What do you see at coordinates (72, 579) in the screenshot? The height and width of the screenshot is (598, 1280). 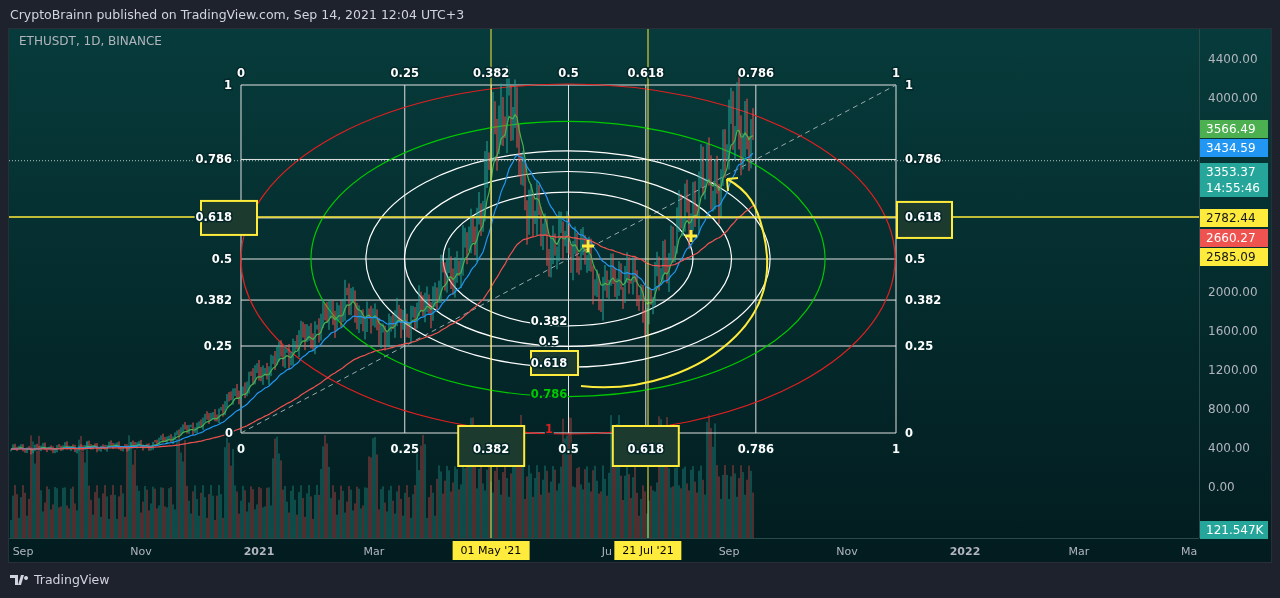 I see `brand-name: TradingView` at bounding box center [72, 579].